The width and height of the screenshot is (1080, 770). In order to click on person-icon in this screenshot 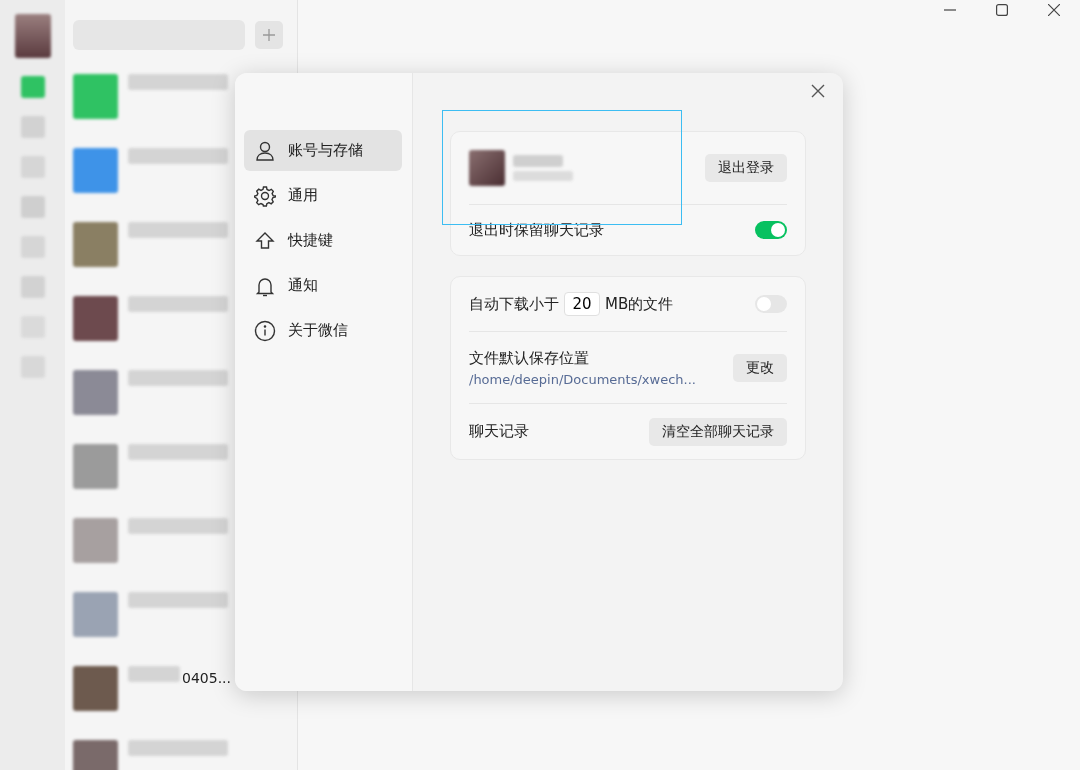, I will do `click(265, 150)`.